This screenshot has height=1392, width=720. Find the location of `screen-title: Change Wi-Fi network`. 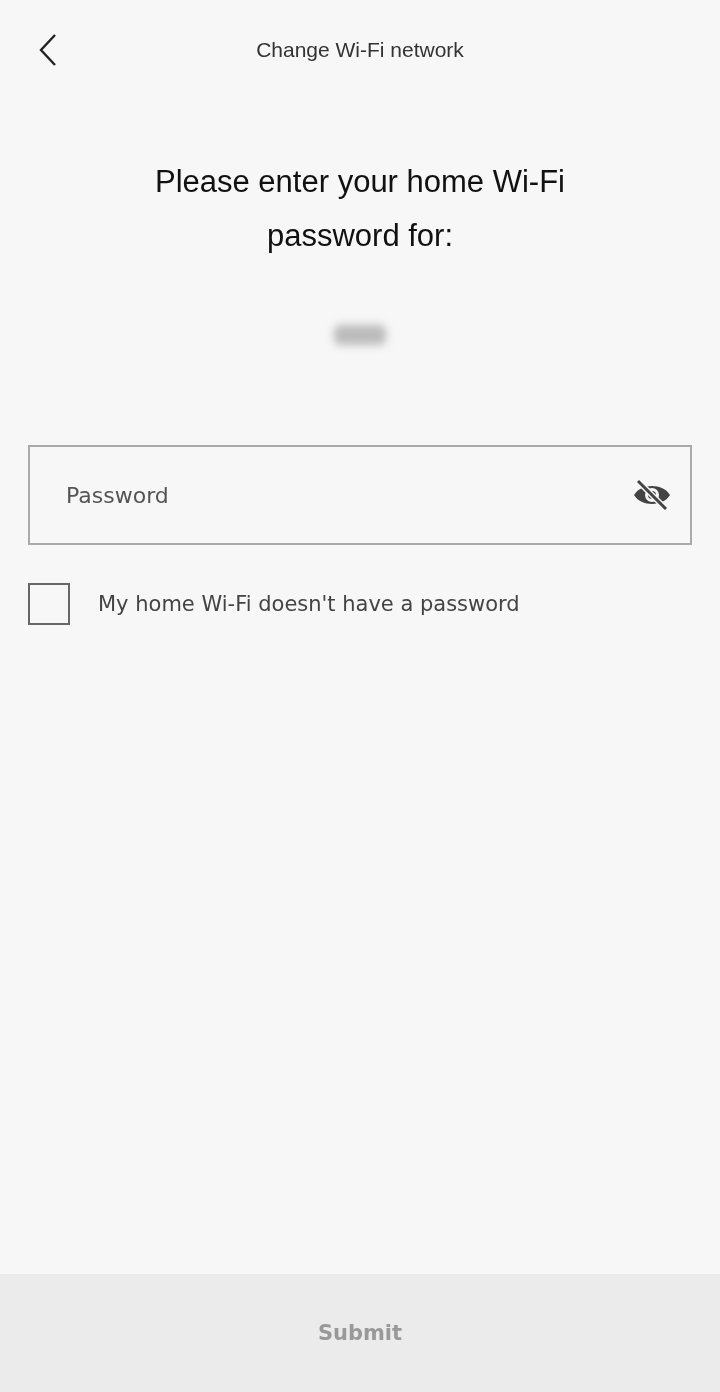

screen-title: Change Wi-Fi network is located at coordinates (360, 50).